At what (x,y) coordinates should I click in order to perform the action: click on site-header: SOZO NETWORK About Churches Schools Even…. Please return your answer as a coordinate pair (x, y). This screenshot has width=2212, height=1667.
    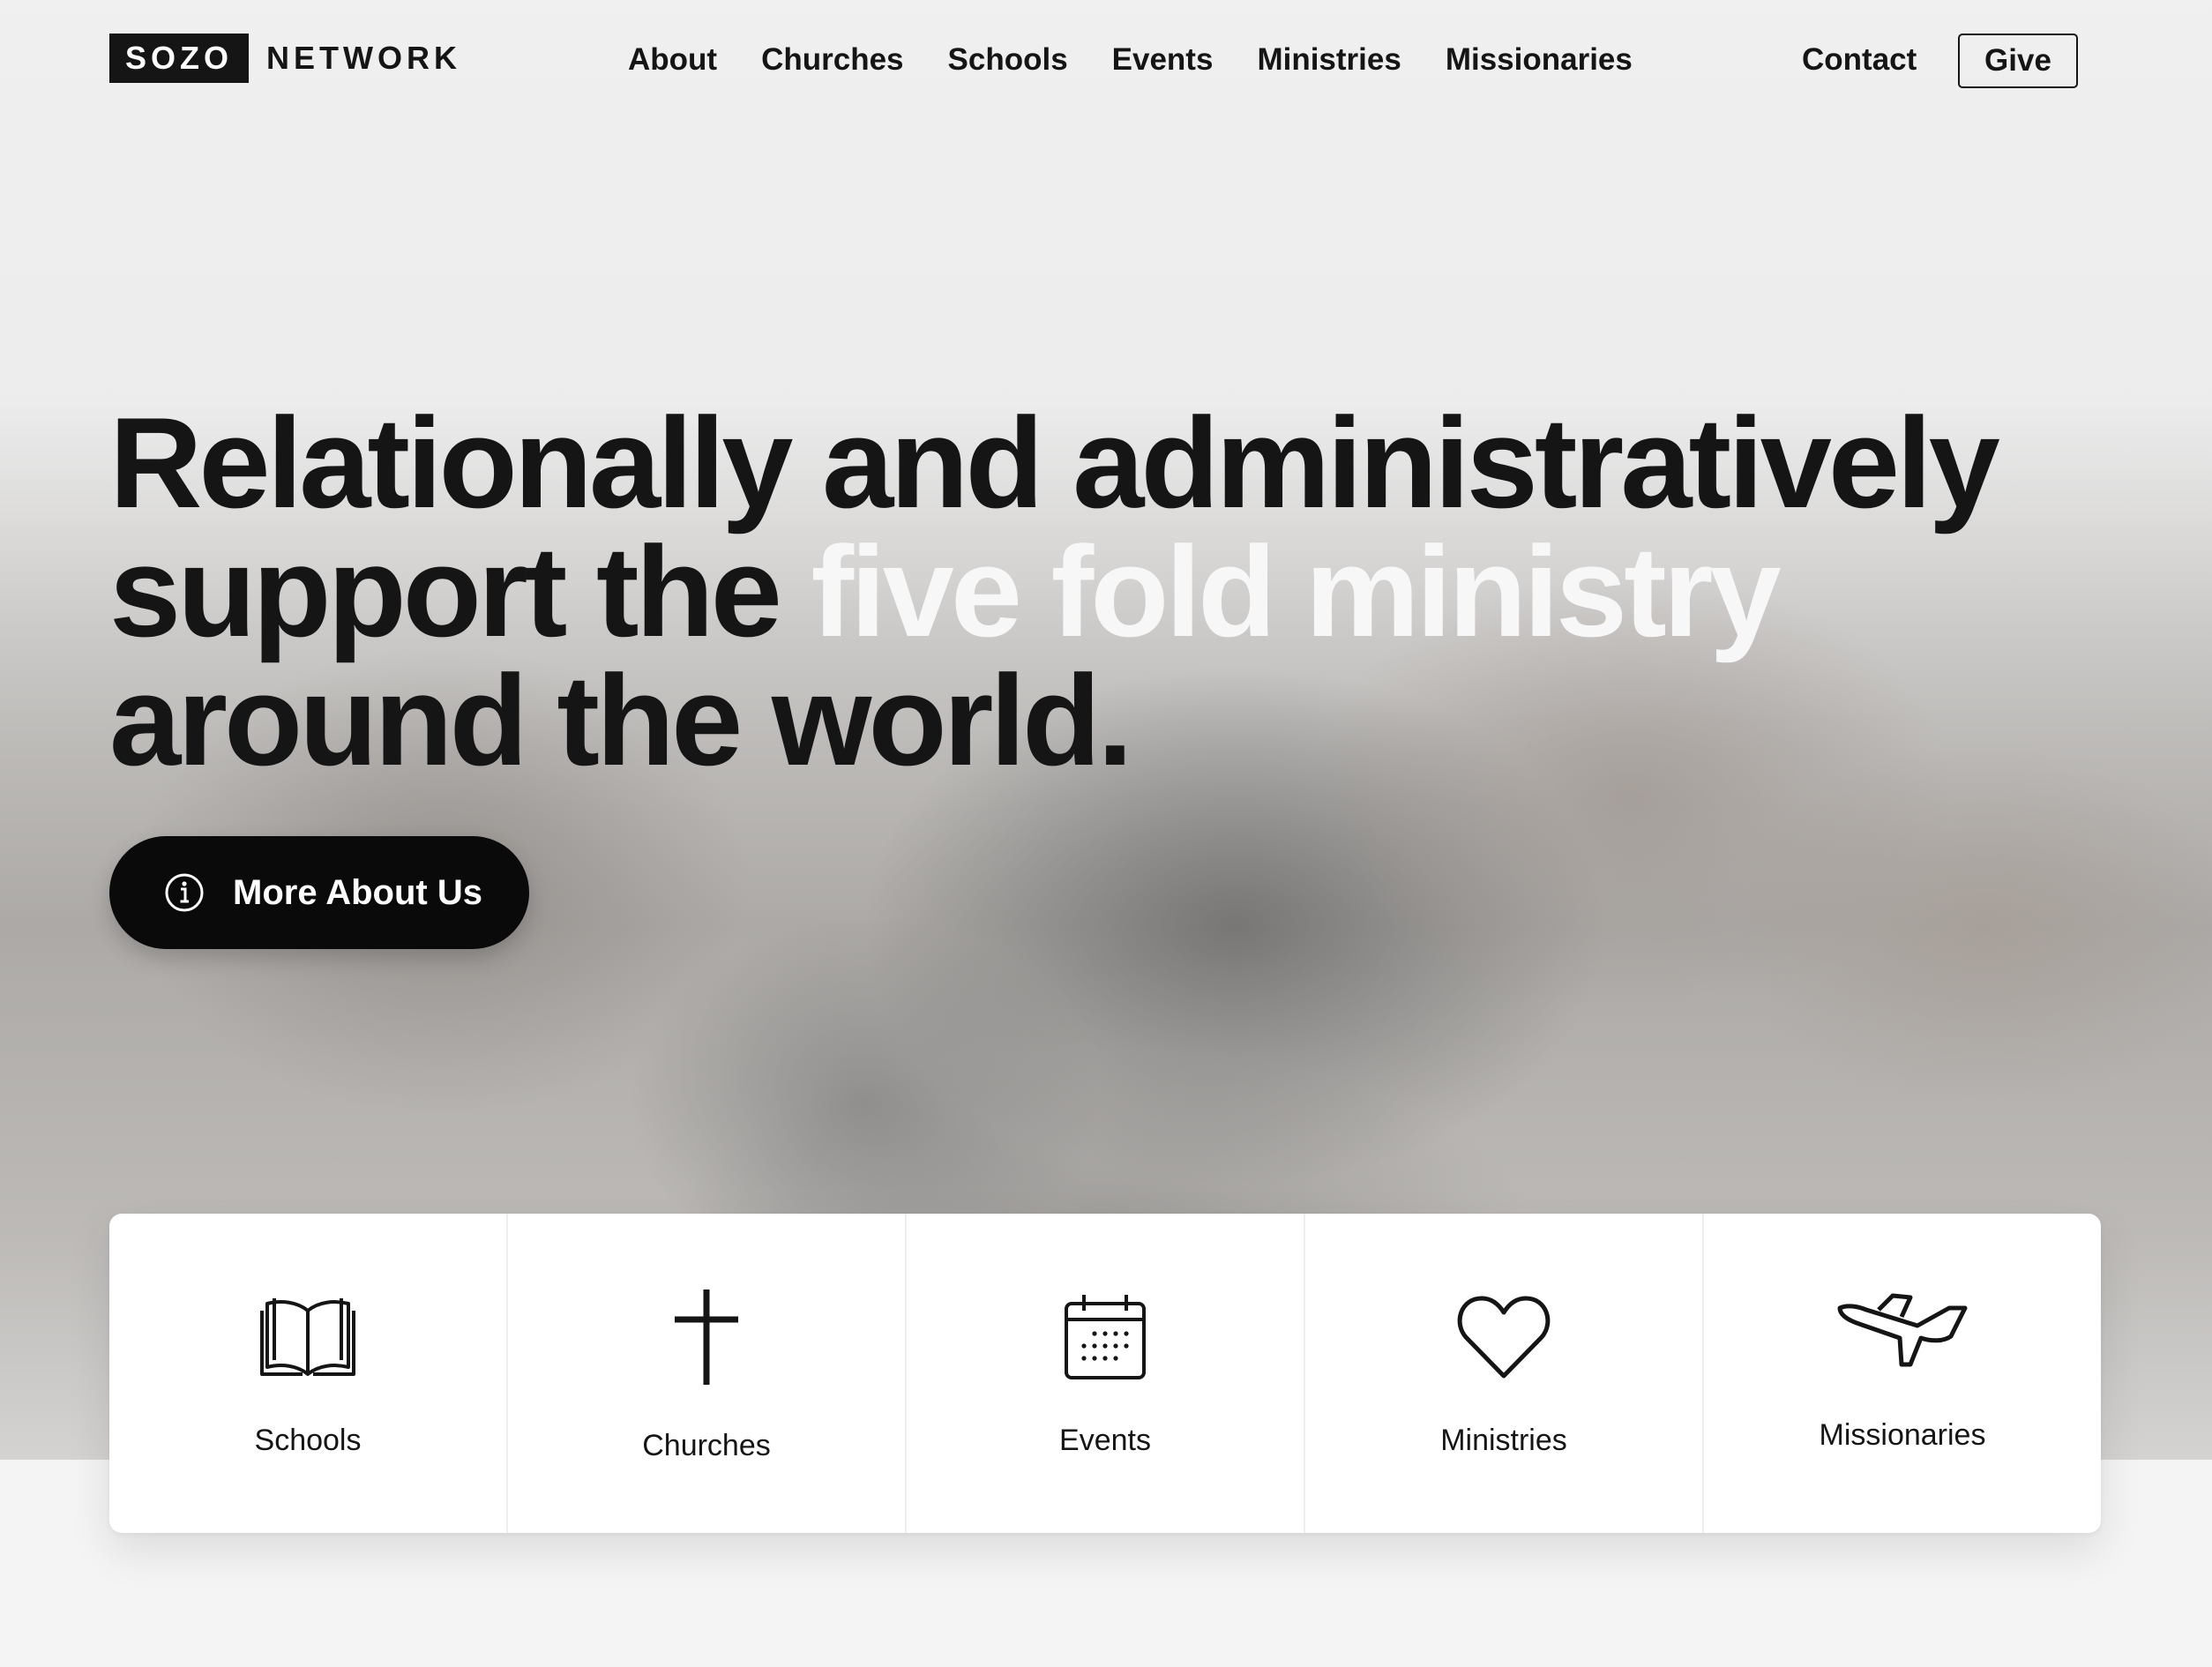
    Looking at the image, I should click on (1106, 57).